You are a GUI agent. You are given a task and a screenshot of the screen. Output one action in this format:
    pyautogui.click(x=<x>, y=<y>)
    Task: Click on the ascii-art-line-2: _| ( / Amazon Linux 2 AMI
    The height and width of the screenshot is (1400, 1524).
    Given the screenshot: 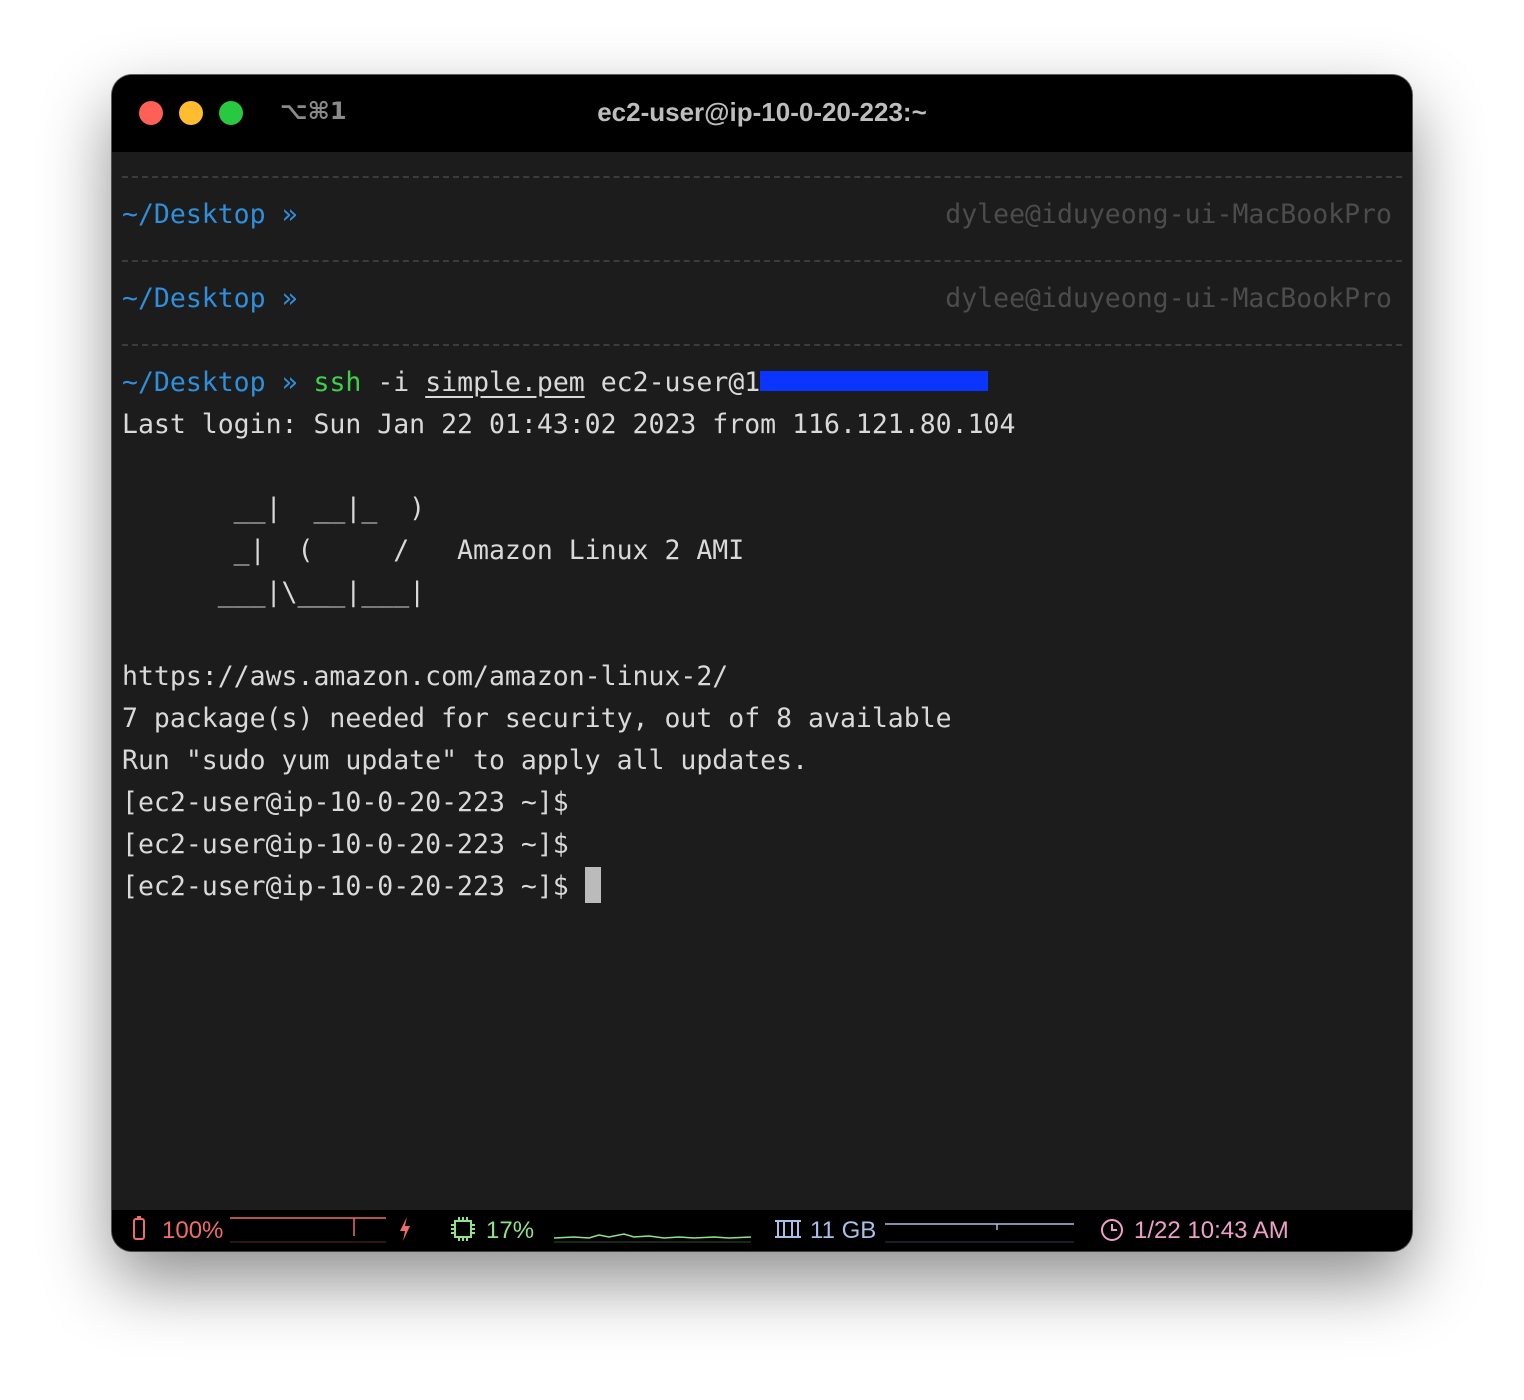 What is the action you would take?
    pyautogui.click(x=433, y=550)
    